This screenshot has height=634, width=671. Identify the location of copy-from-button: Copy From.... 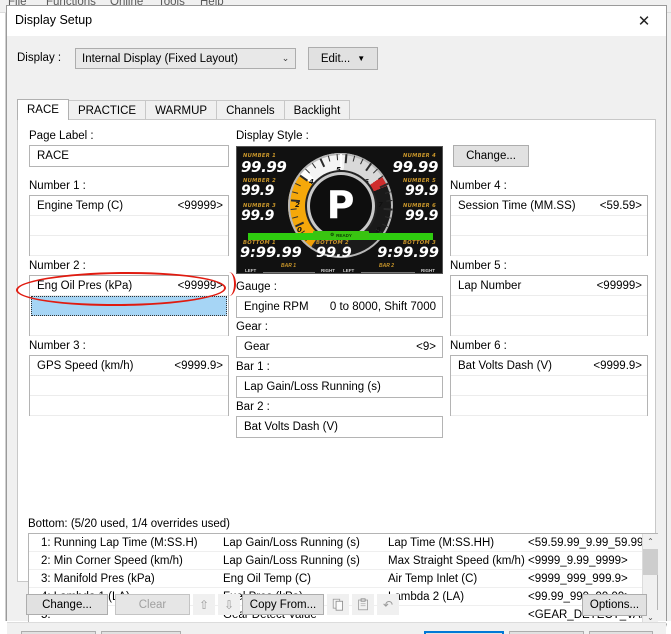
(283, 604).